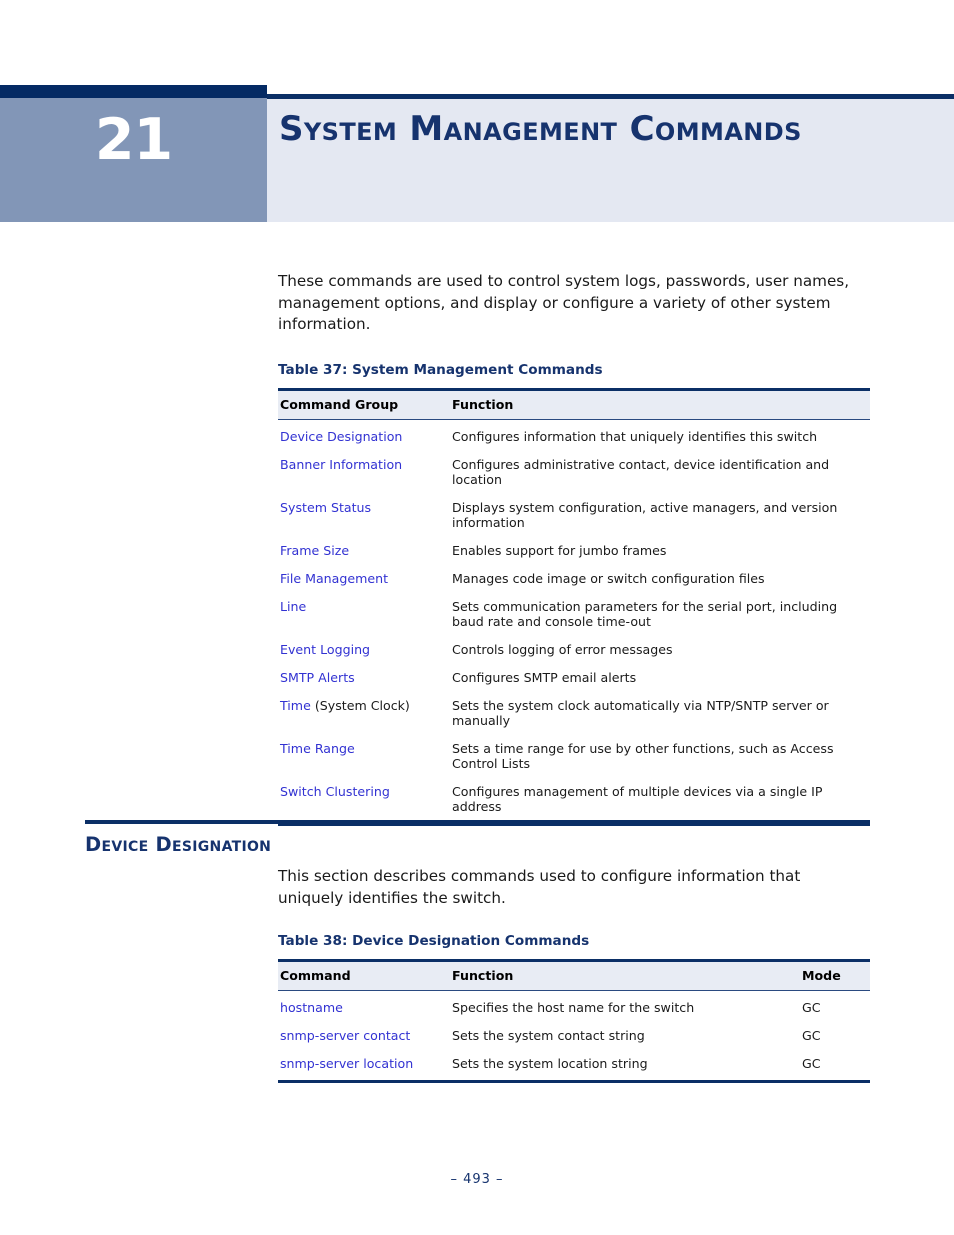 This screenshot has width=954, height=1235. I want to click on table-37-cell-command-group: SMTP Alerts, so click(364, 675).